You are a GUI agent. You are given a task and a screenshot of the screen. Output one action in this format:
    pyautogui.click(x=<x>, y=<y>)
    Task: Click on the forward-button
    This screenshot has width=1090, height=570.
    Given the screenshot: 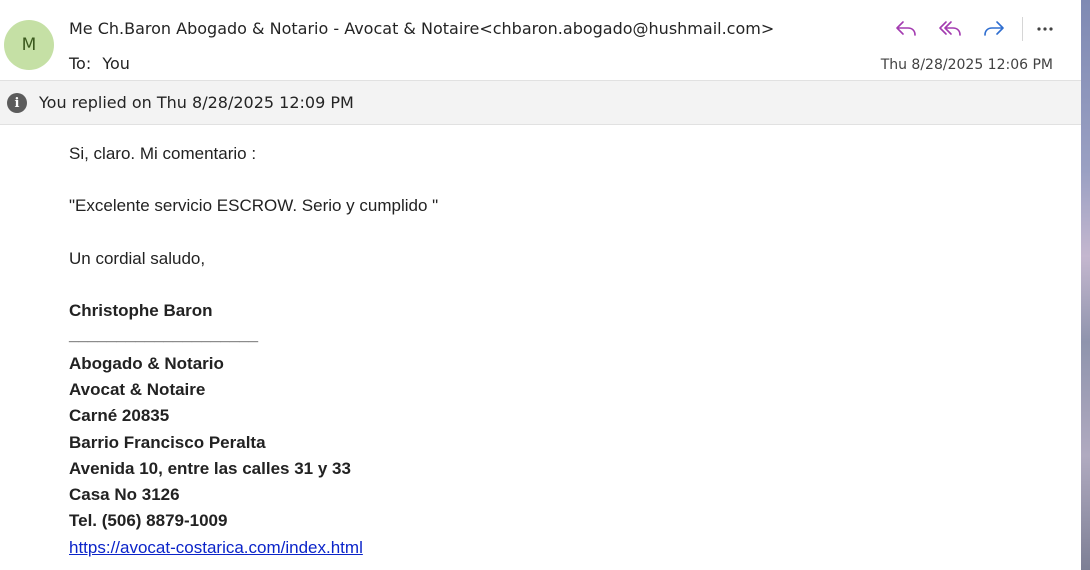 What is the action you would take?
    pyautogui.click(x=994, y=29)
    